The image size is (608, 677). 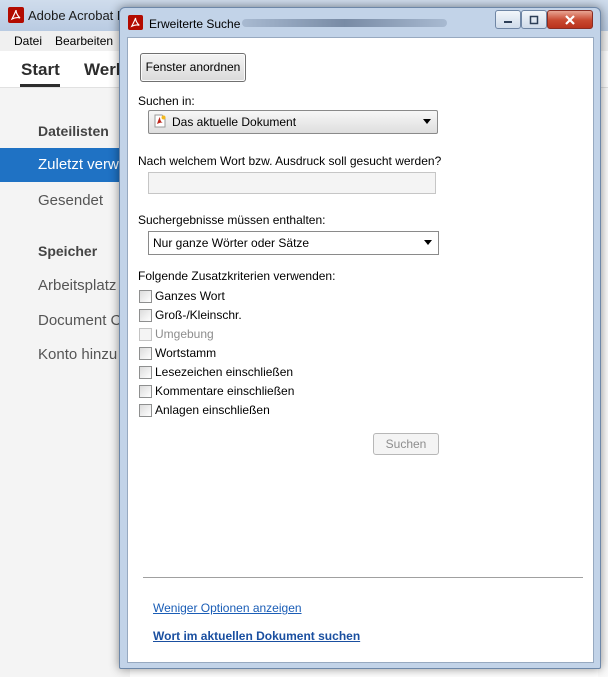 I want to click on menu-datei: Datei, so click(x=28, y=41).